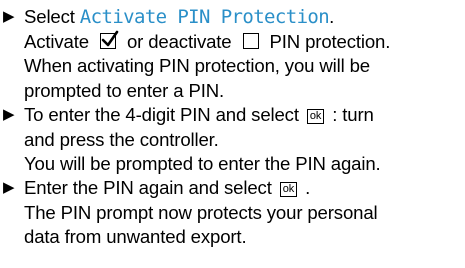 The height and width of the screenshot is (268, 465). Describe the element at coordinates (52, 16) in the screenshot. I see `step-1-select-text: Select` at that location.